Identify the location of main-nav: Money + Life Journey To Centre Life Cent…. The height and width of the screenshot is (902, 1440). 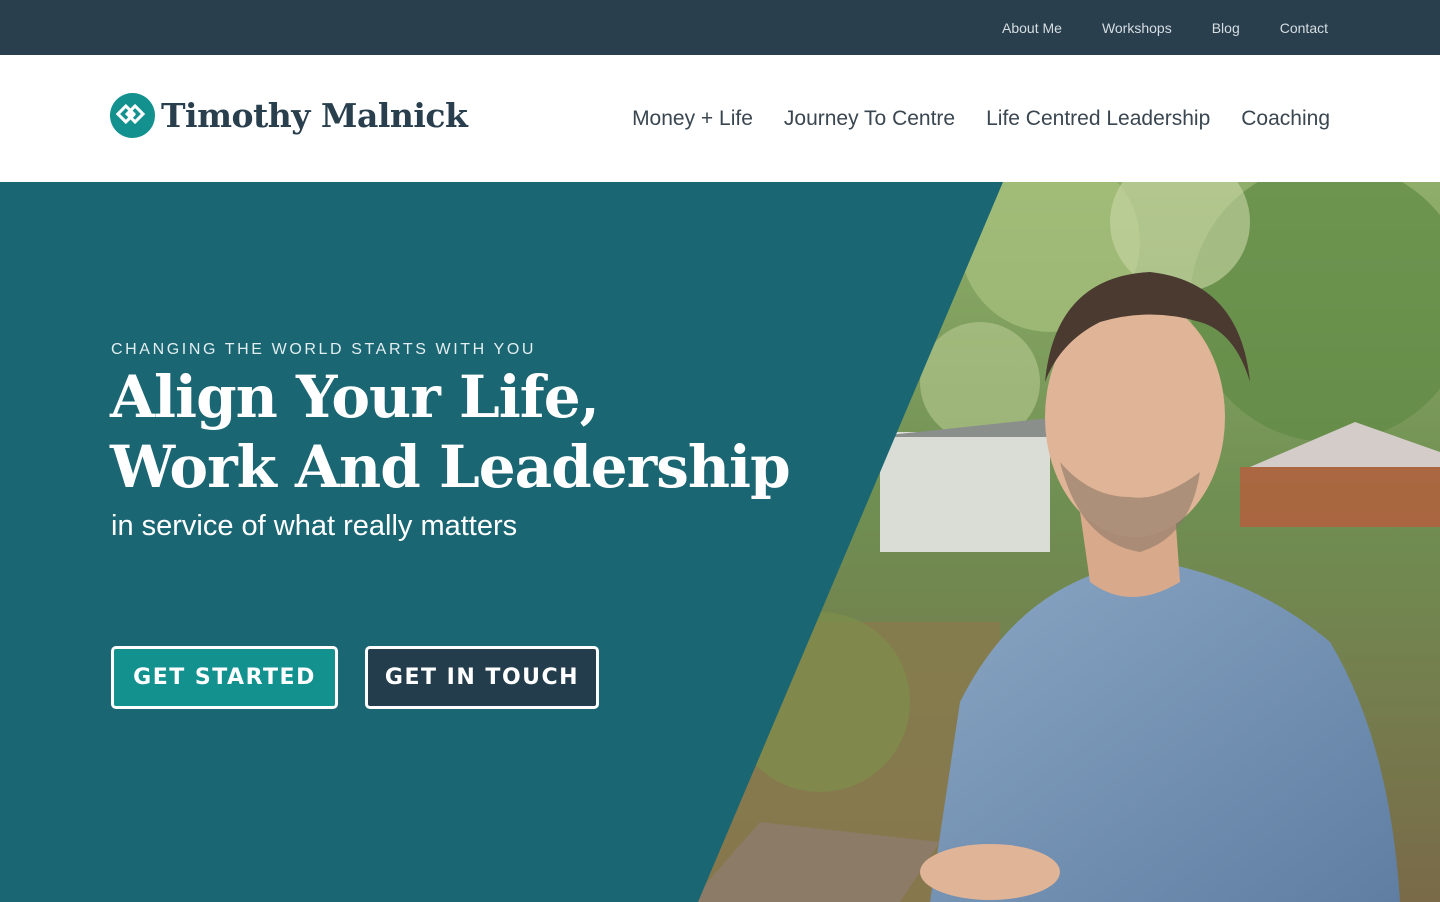
(981, 118).